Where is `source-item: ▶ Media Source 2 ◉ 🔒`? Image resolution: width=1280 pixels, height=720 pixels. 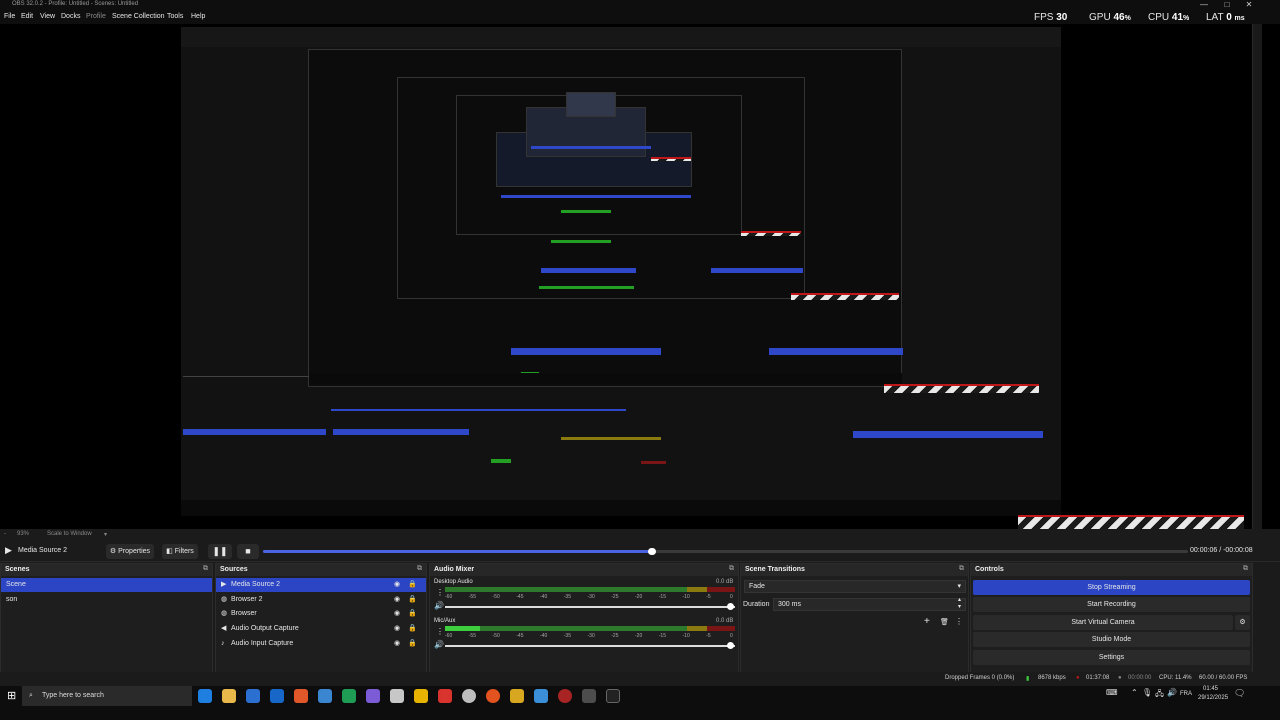 source-item: ▶ Media Source 2 ◉ 🔒 is located at coordinates (321, 585).